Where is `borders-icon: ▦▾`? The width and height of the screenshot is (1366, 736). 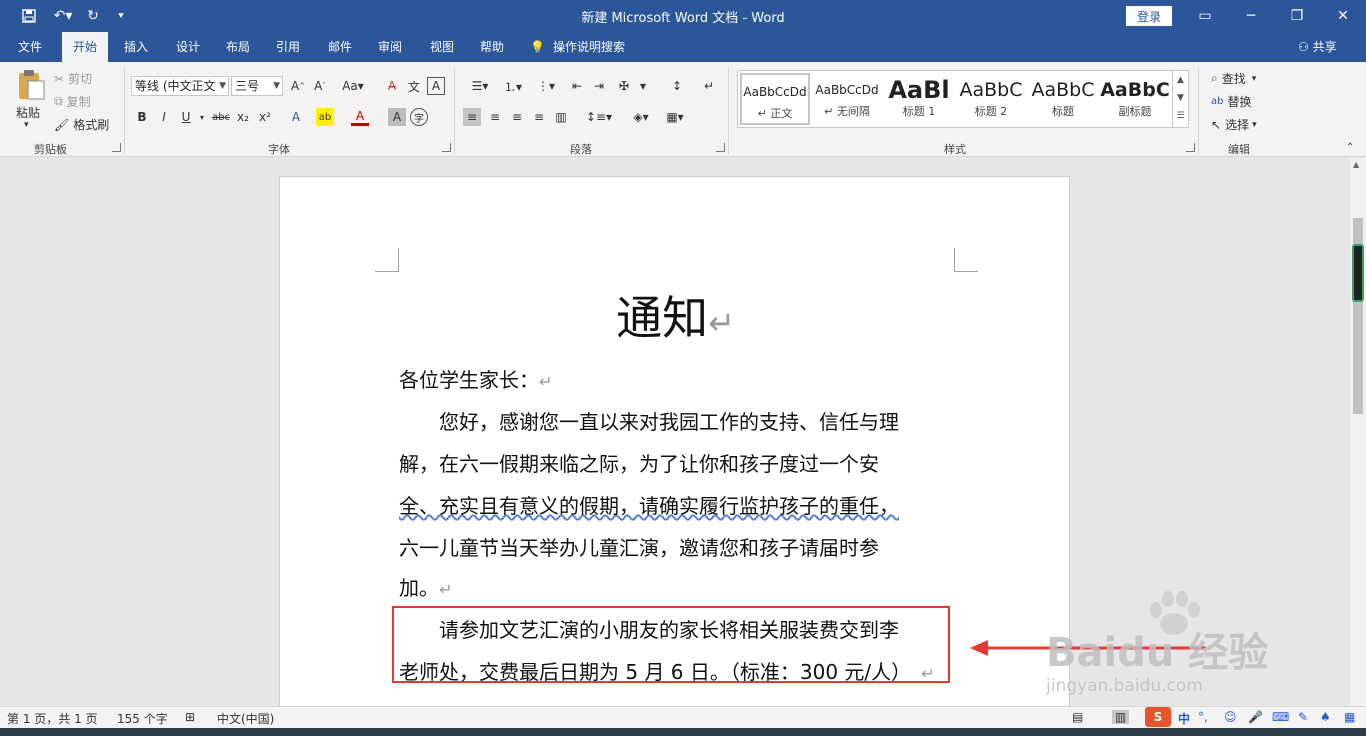
borders-icon: ▦▾ is located at coordinates (675, 117).